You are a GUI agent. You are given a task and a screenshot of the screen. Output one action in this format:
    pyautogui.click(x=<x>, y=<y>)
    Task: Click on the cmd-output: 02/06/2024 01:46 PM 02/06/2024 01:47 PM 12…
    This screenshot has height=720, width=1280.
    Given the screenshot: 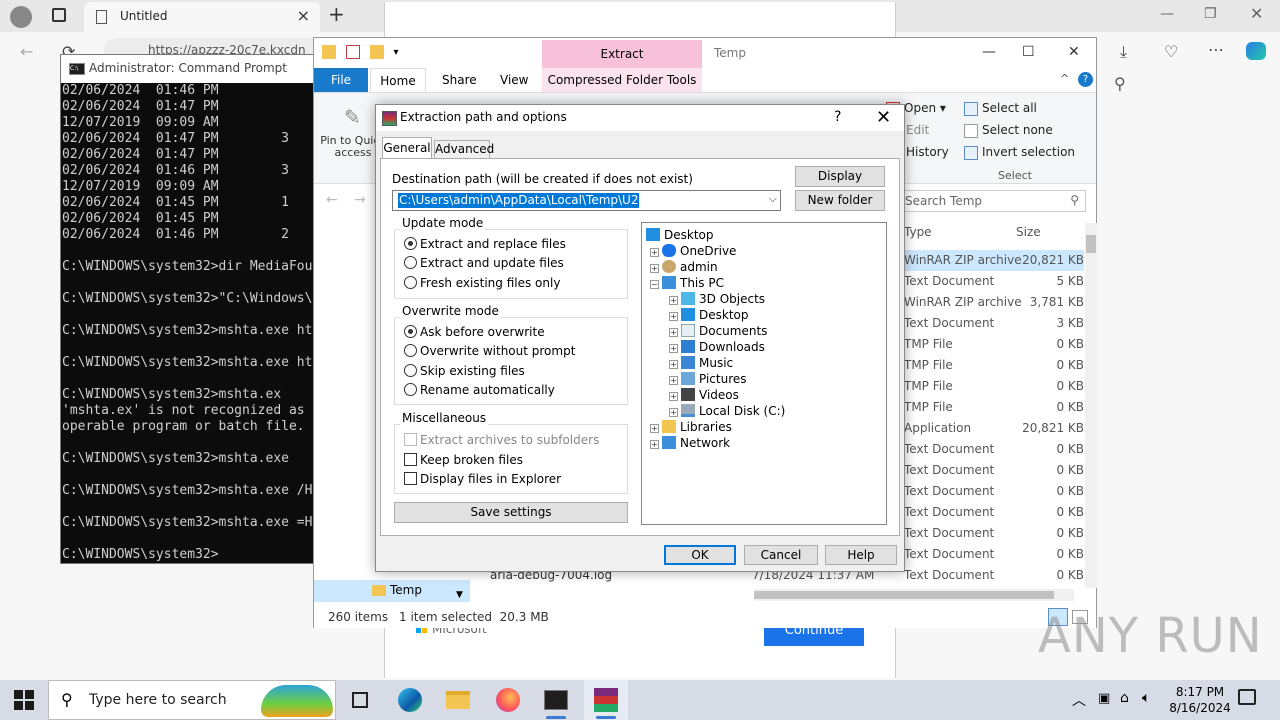 What is the action you would take?
    pyautogui.click(x=187, y=323)
    